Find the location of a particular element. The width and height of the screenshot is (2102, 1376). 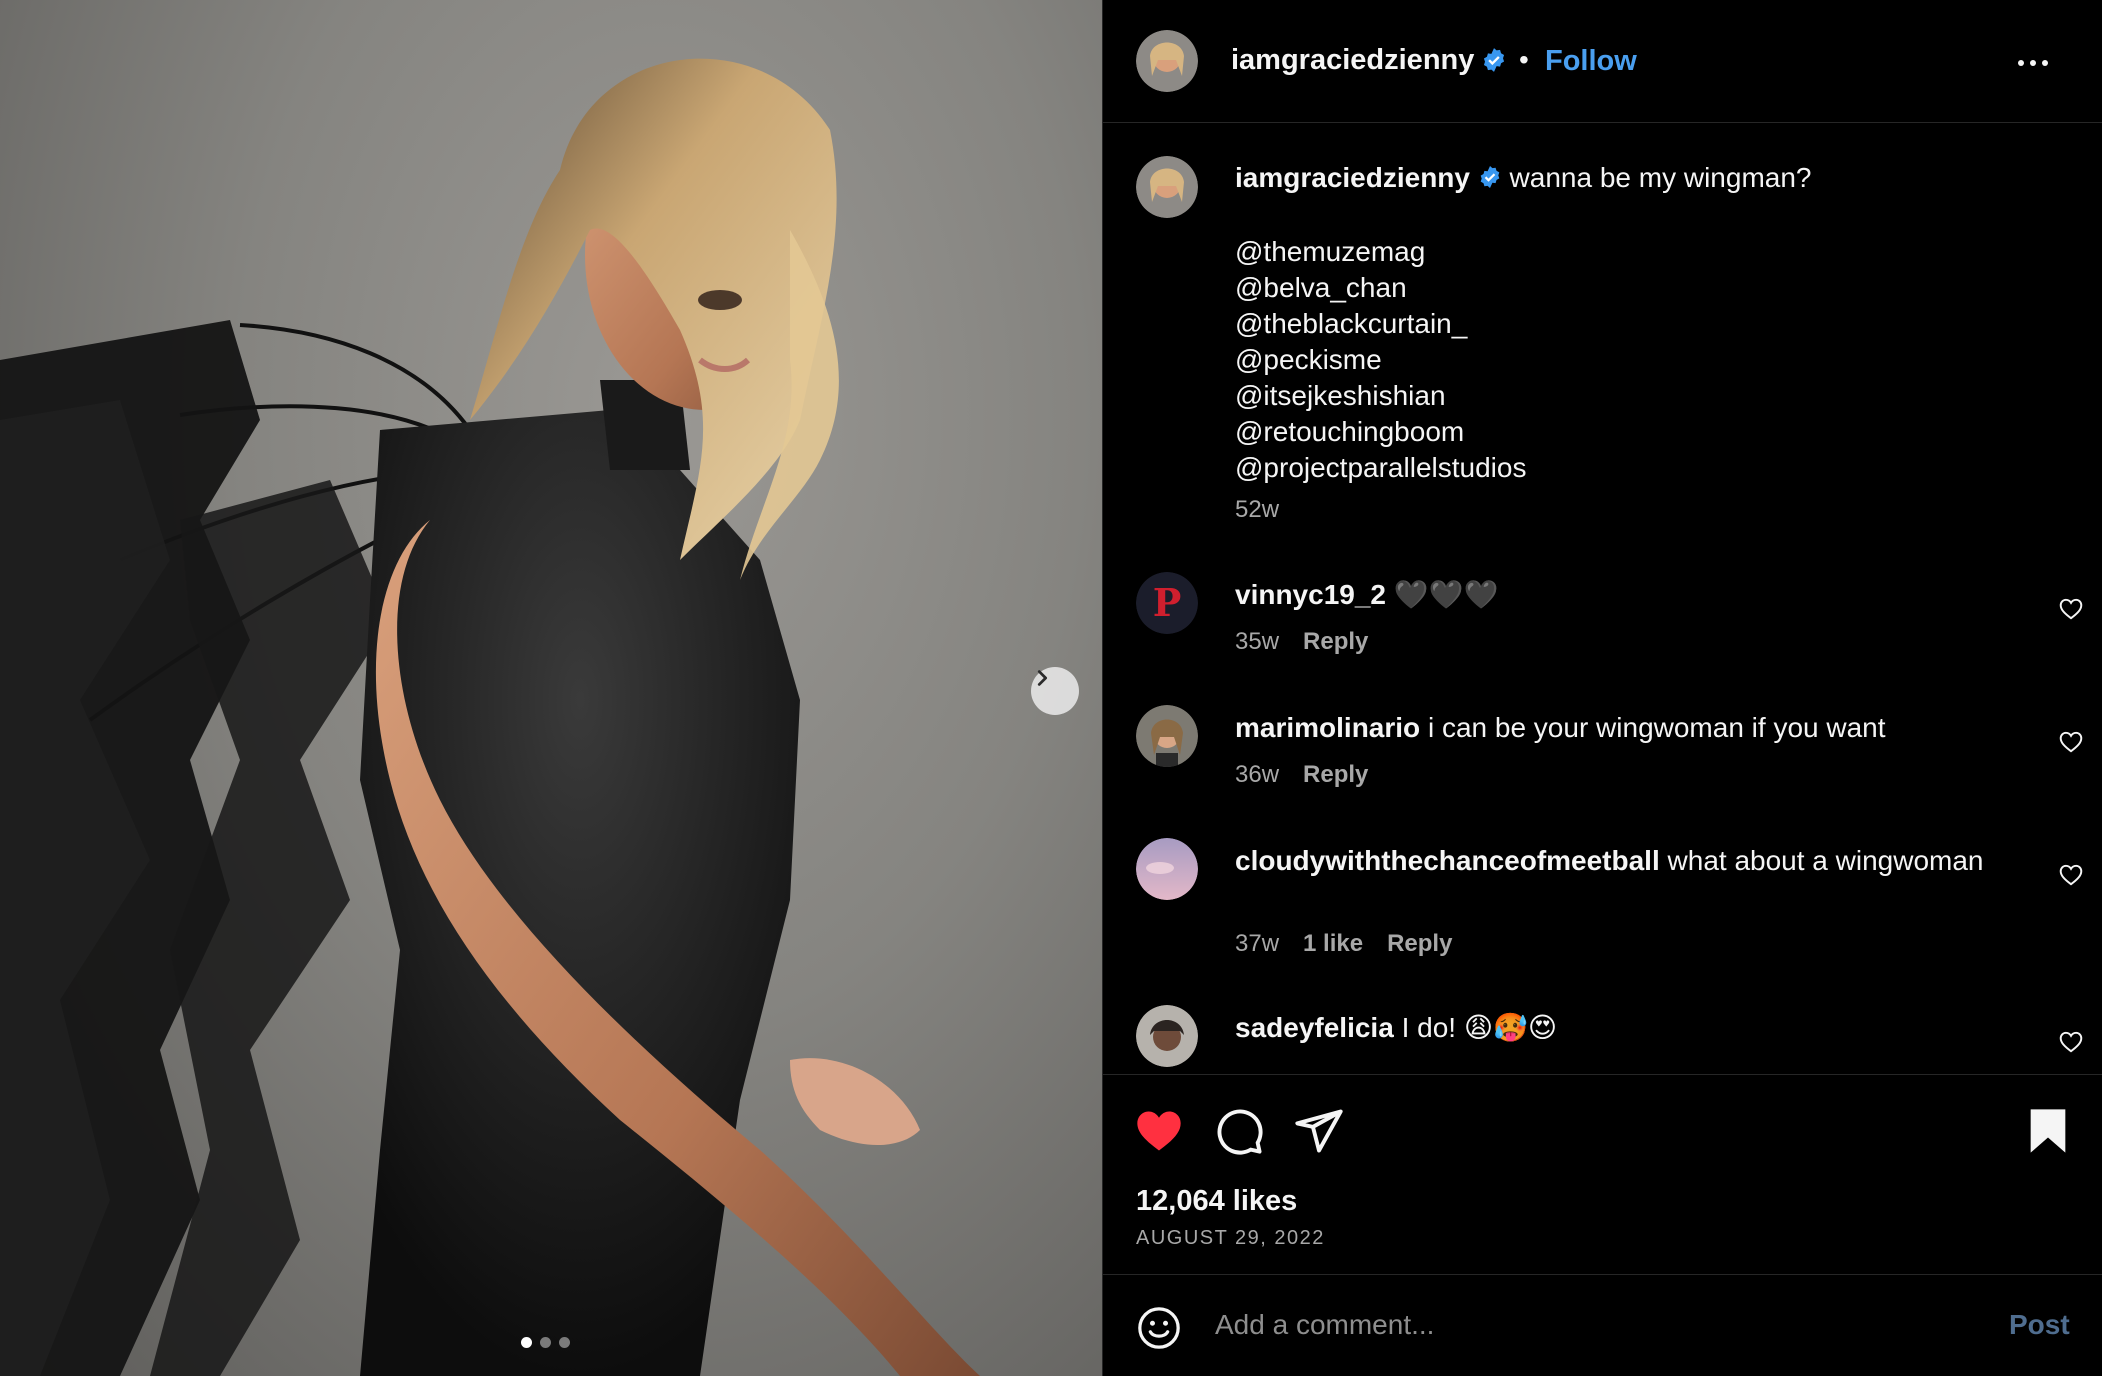

comment-meta: 37w 1 like Reply is located at coordinates (1343, 944).